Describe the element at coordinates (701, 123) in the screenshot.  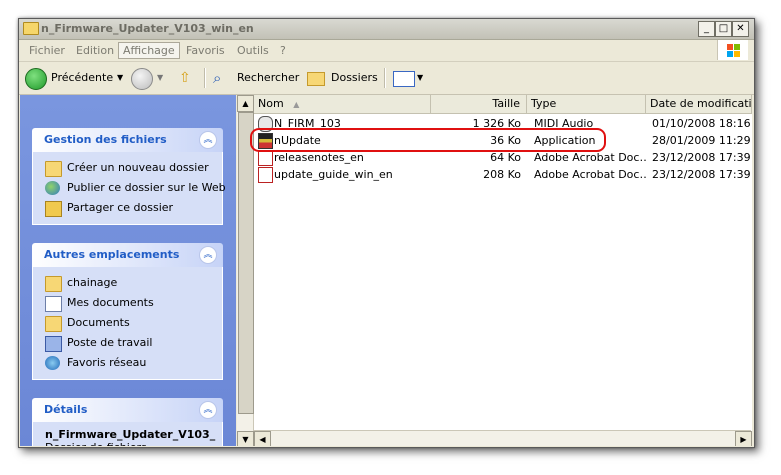
I see `file-date: 01/10/2008 18:16` at that location.